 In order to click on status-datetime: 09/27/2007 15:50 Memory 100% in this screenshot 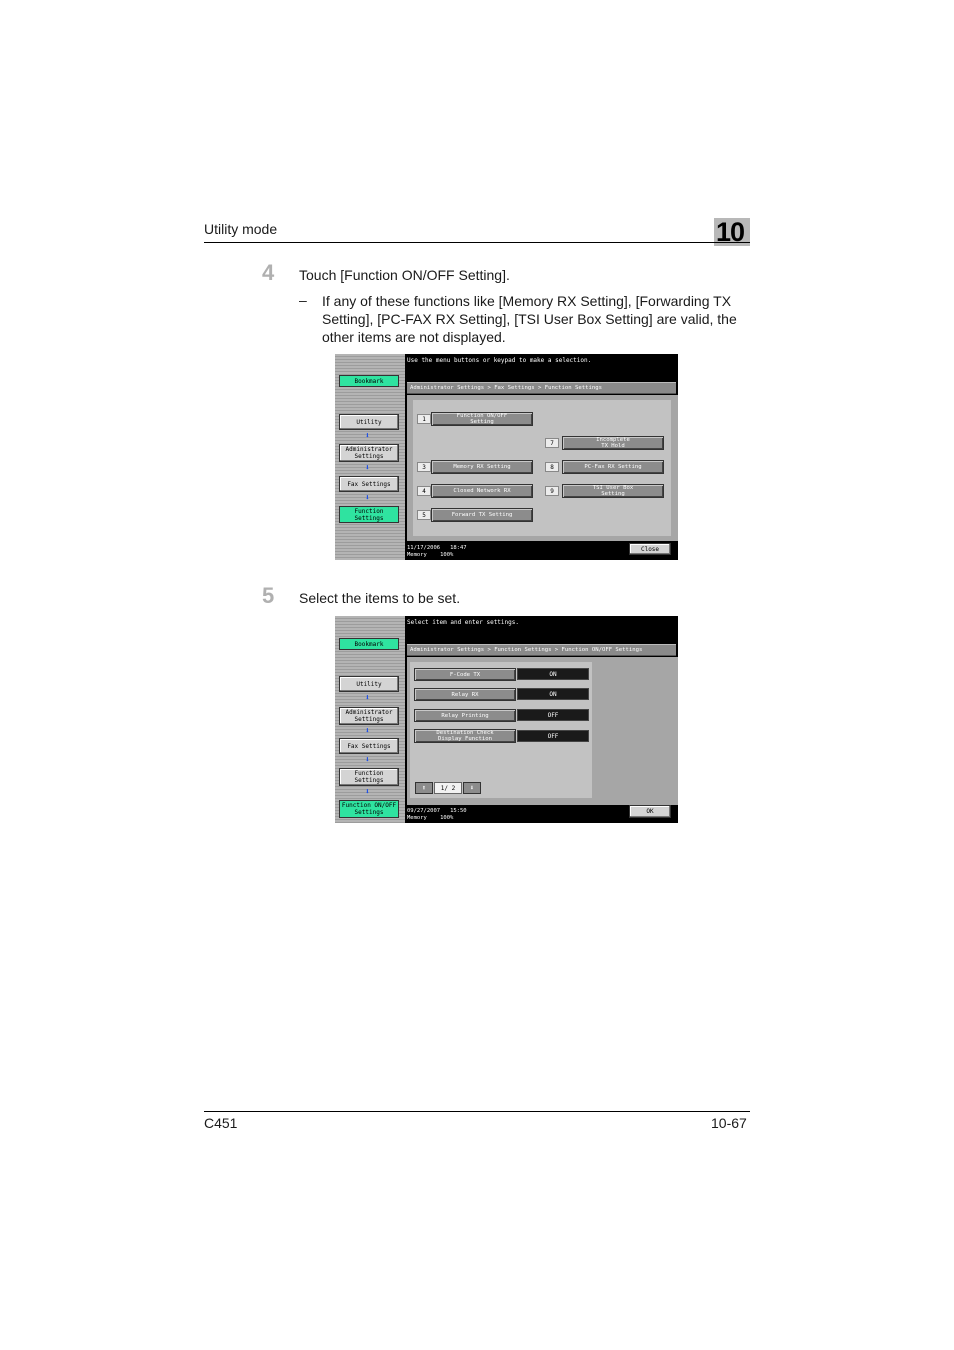, I will do `click(437, 815)`.